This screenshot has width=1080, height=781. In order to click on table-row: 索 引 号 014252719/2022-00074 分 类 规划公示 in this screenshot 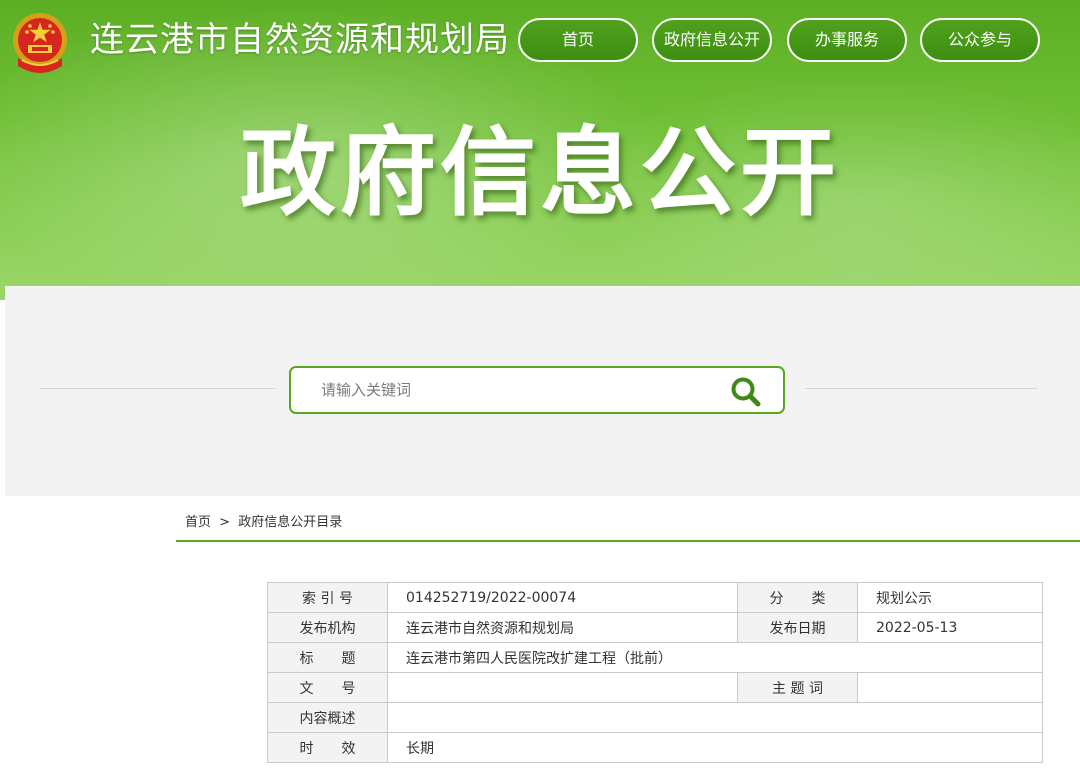, I will do `click(655, 597)`.